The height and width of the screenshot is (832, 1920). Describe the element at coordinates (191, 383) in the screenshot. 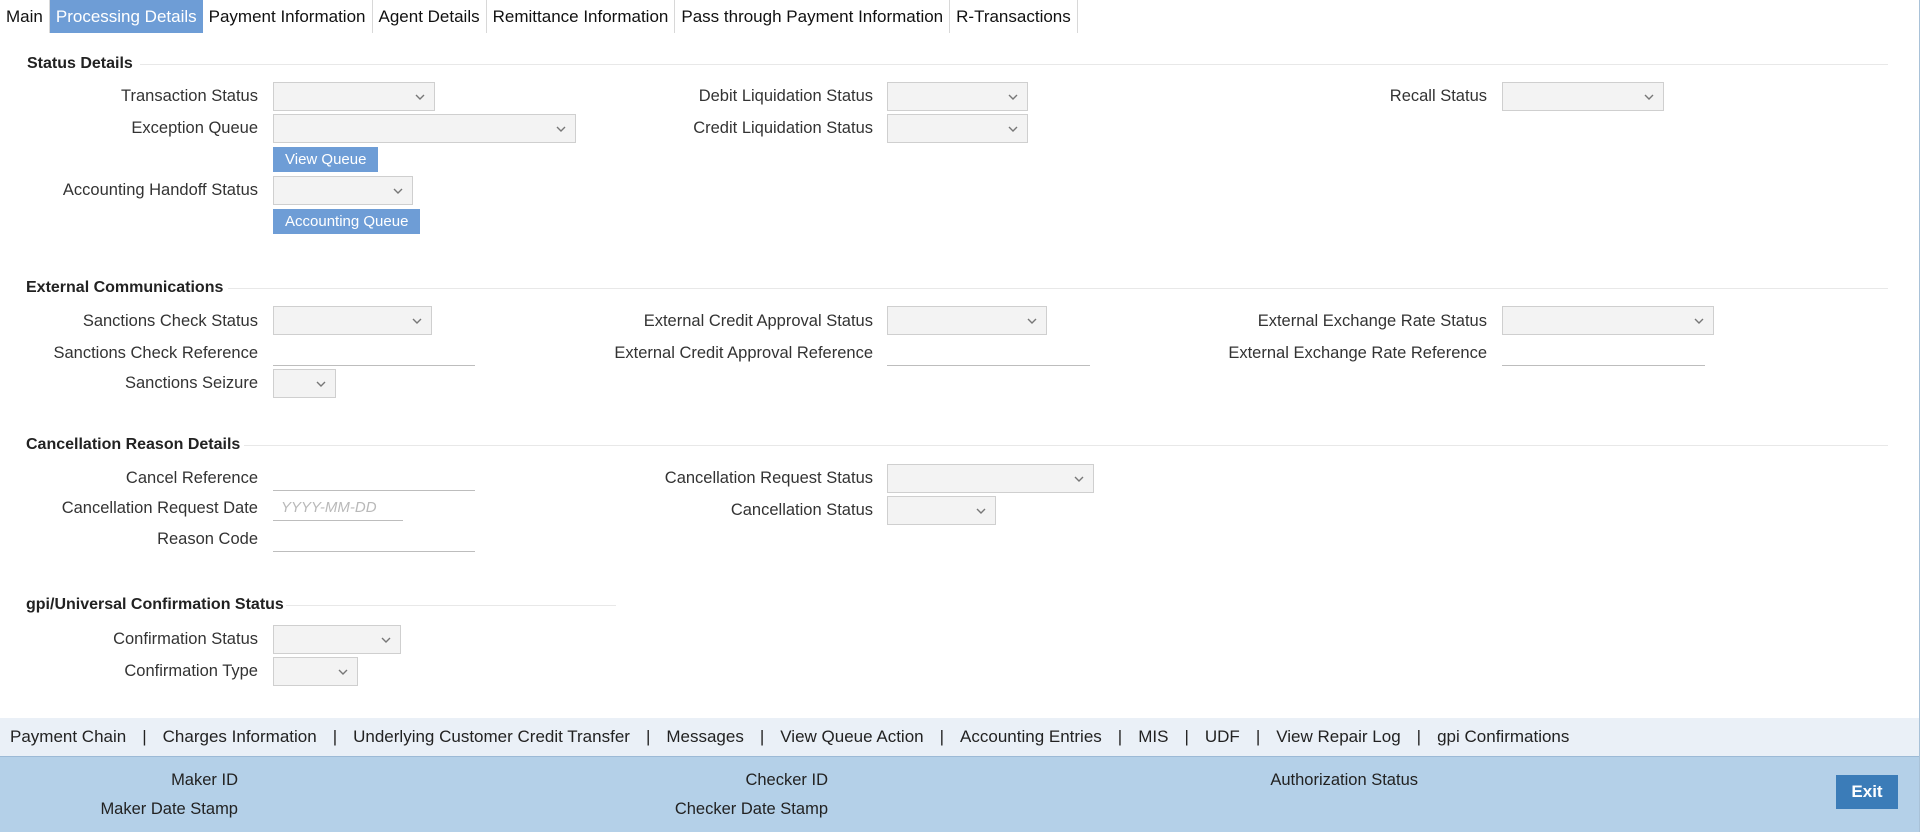

I see `sanctions-seizure-label: Sanctions Seizure` at that location.